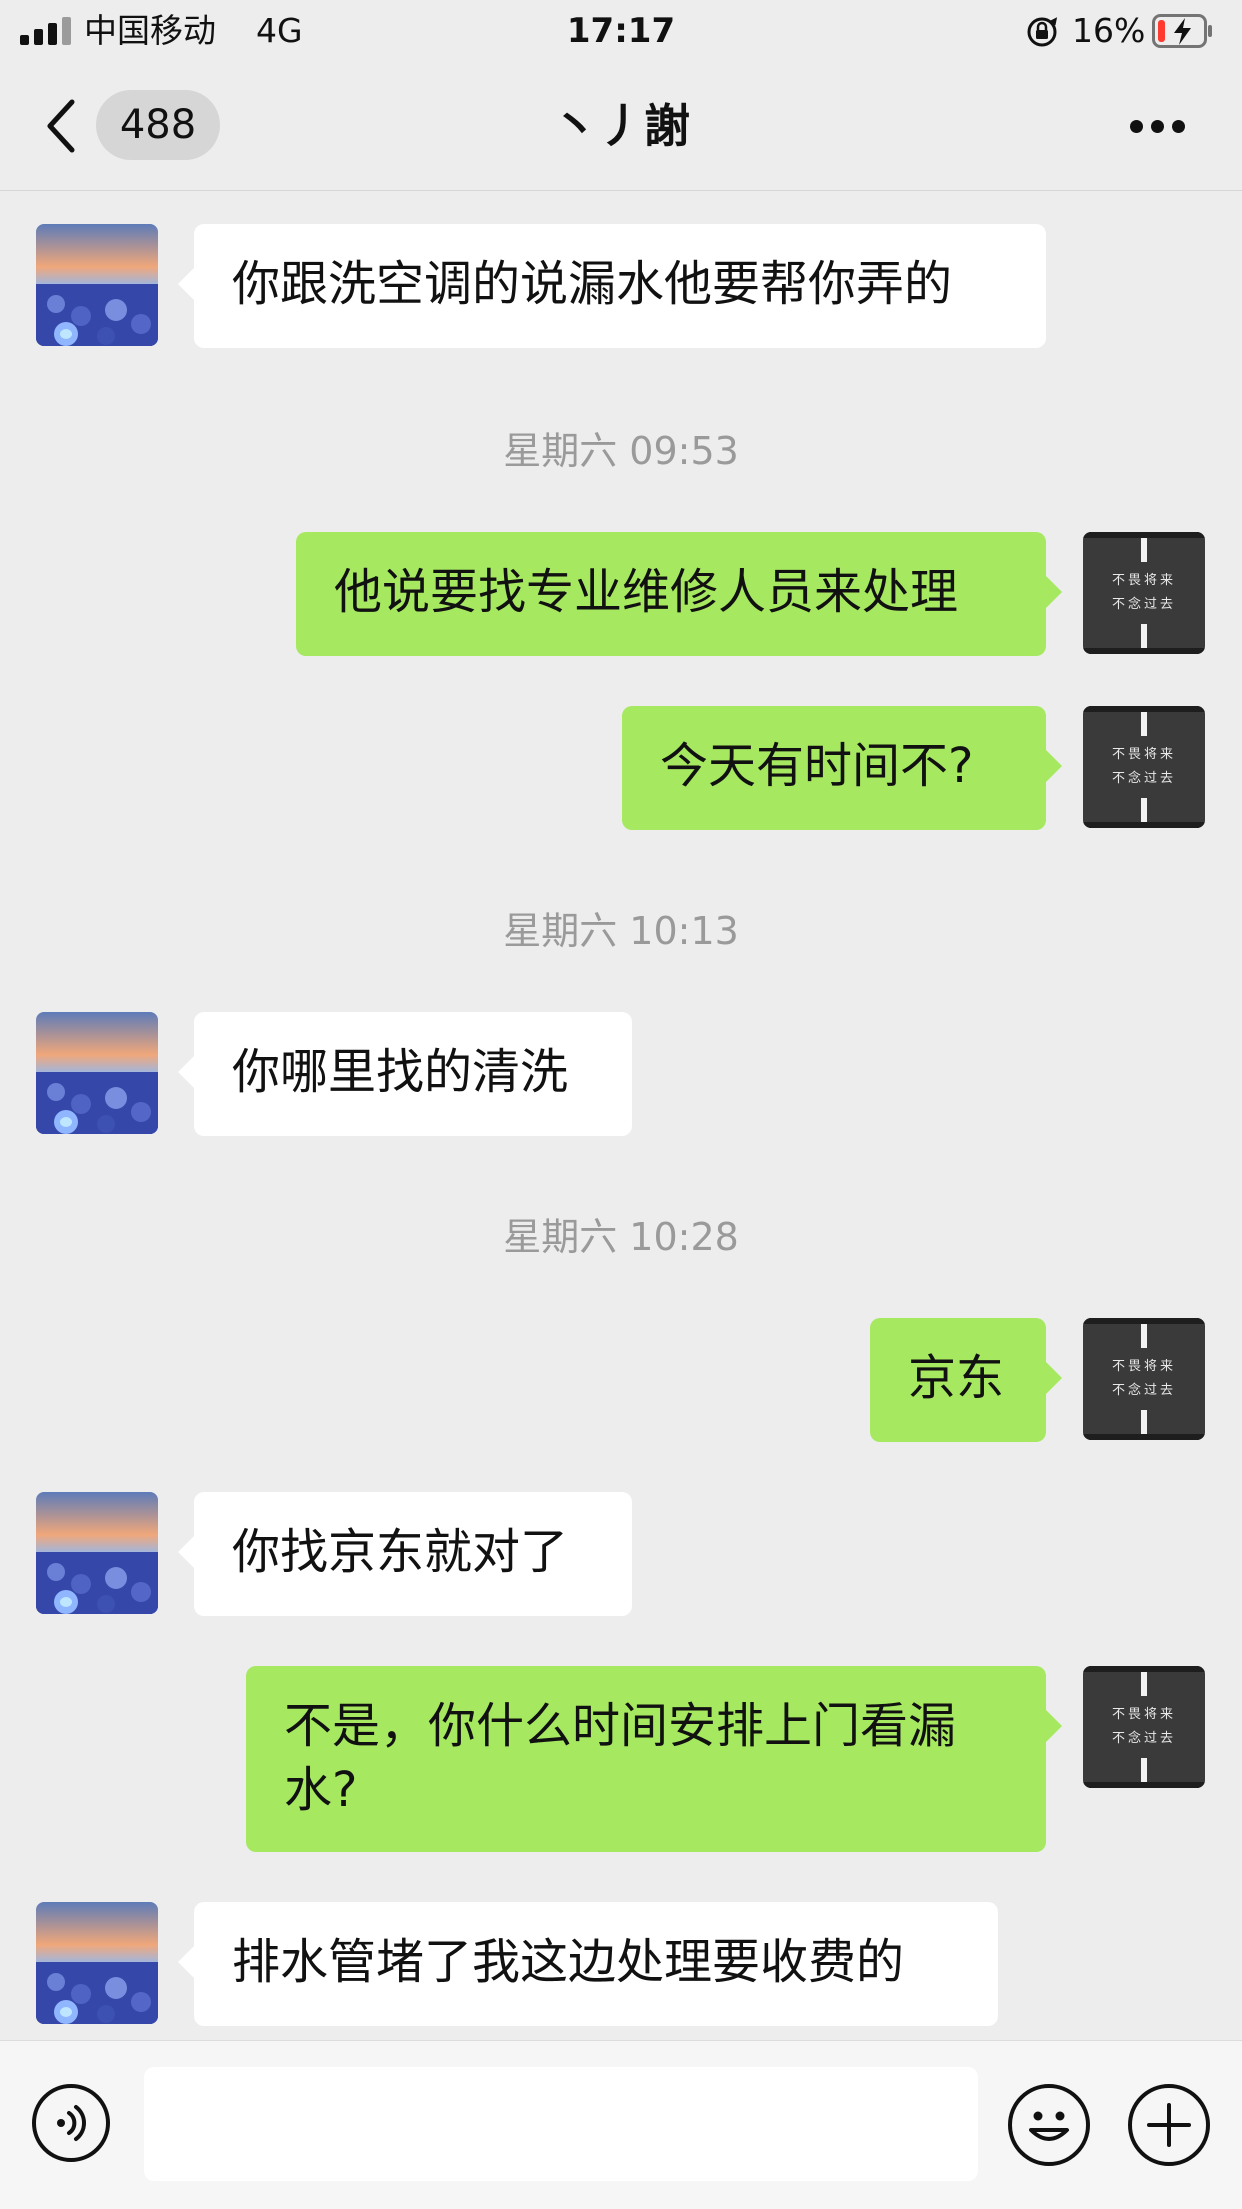 The image size is (1242, 2209). I want to click on plus-button, so click(1169, 2125).